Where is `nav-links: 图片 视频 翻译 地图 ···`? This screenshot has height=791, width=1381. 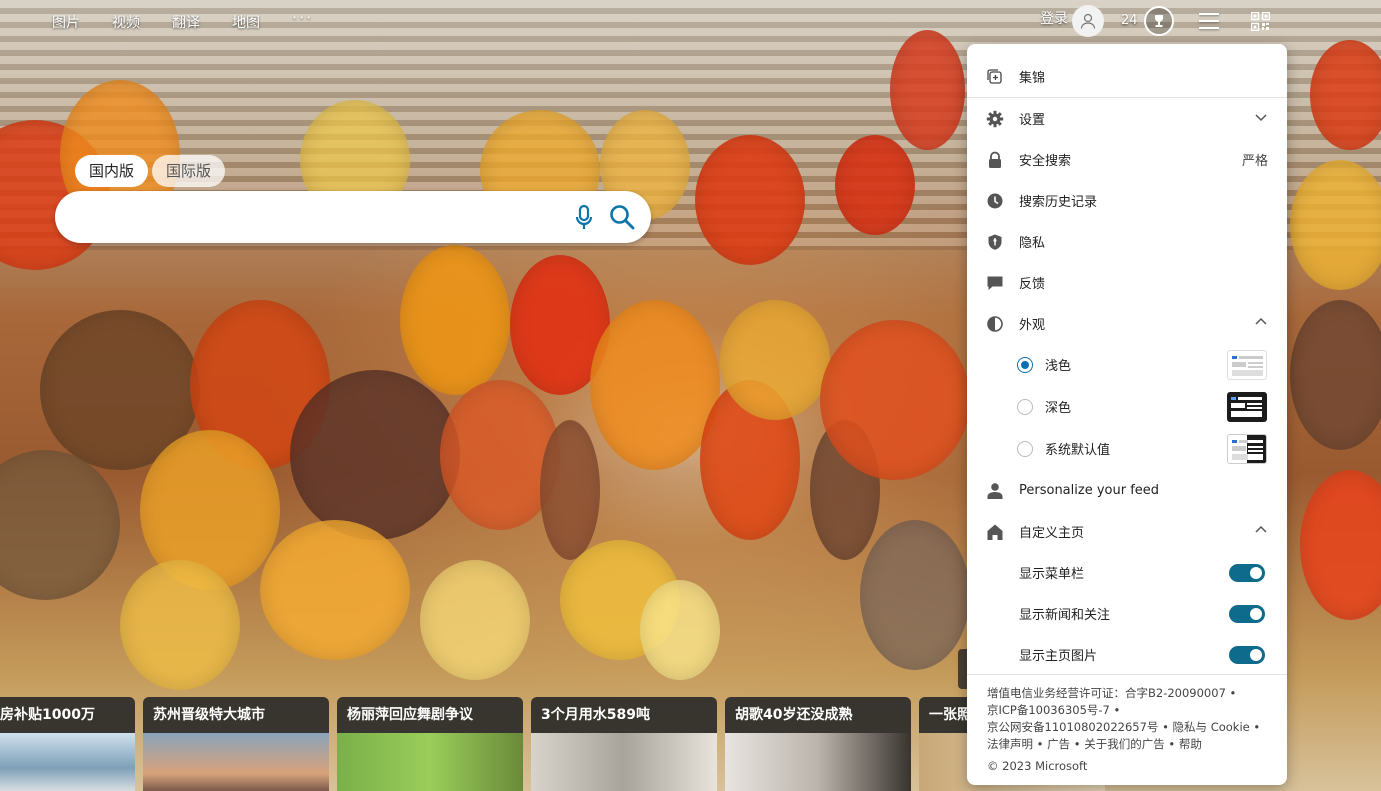
nav-links: 图片 视频 翻译 地图 ··· is located at coordinates (182, 20).